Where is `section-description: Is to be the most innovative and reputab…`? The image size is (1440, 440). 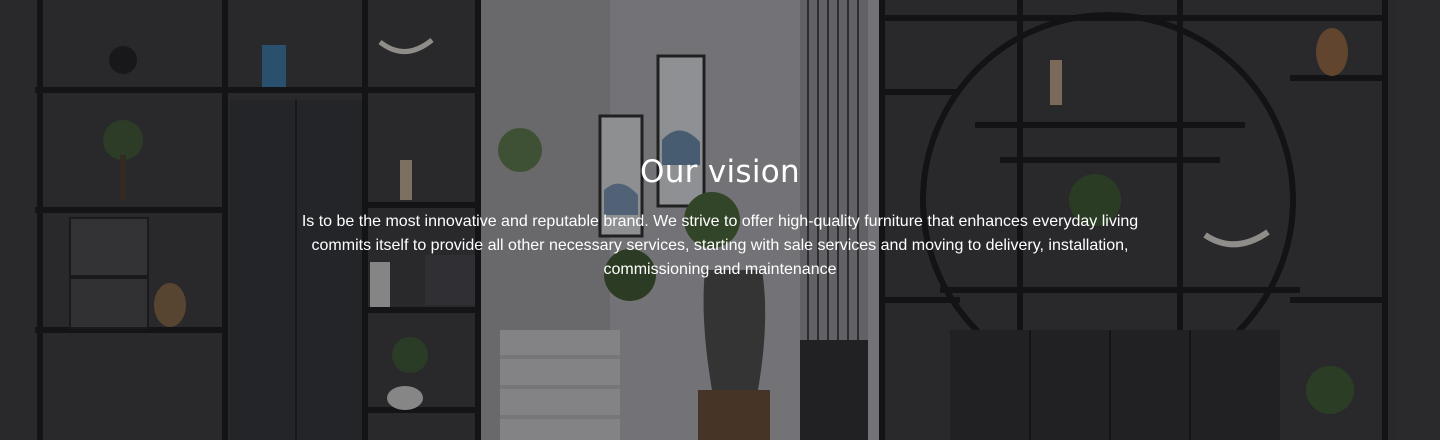 section-description: Is to be the most innovative and reputab… is located at coordinates (720, 245).